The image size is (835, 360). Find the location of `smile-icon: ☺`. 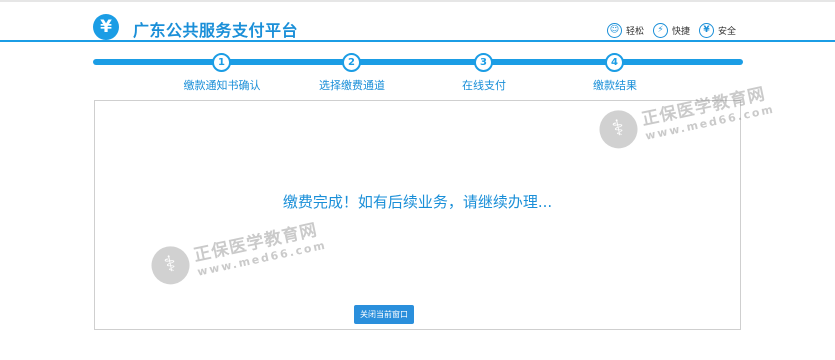

smile-icon: ☺ is located at coordinates (614, 30).